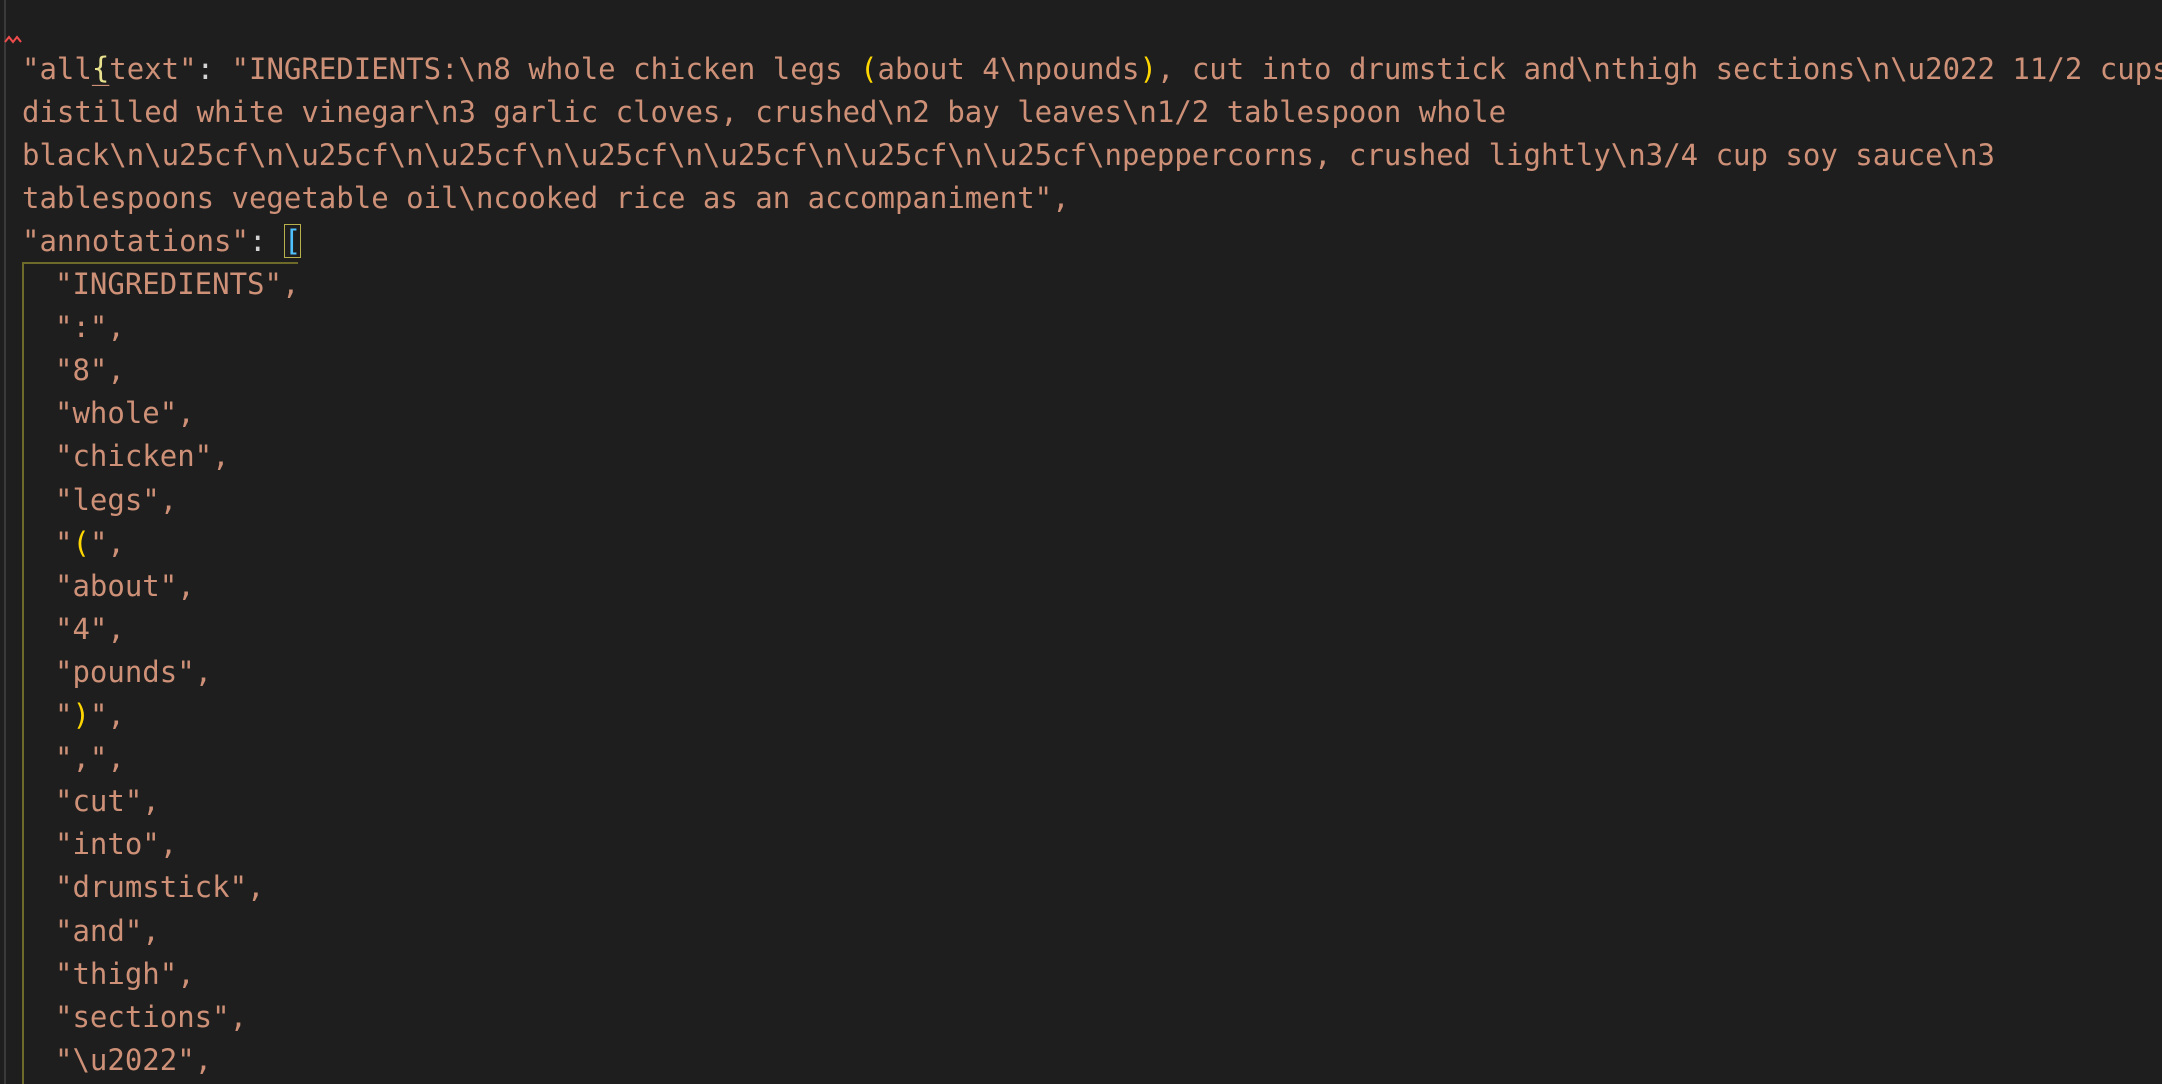 The height and width of the screenshot is (1084, 2162). What do you see at coordinates (1148, 69) in the screenshot?
I see `paren-close: )` at bounding box center [1148, 69].